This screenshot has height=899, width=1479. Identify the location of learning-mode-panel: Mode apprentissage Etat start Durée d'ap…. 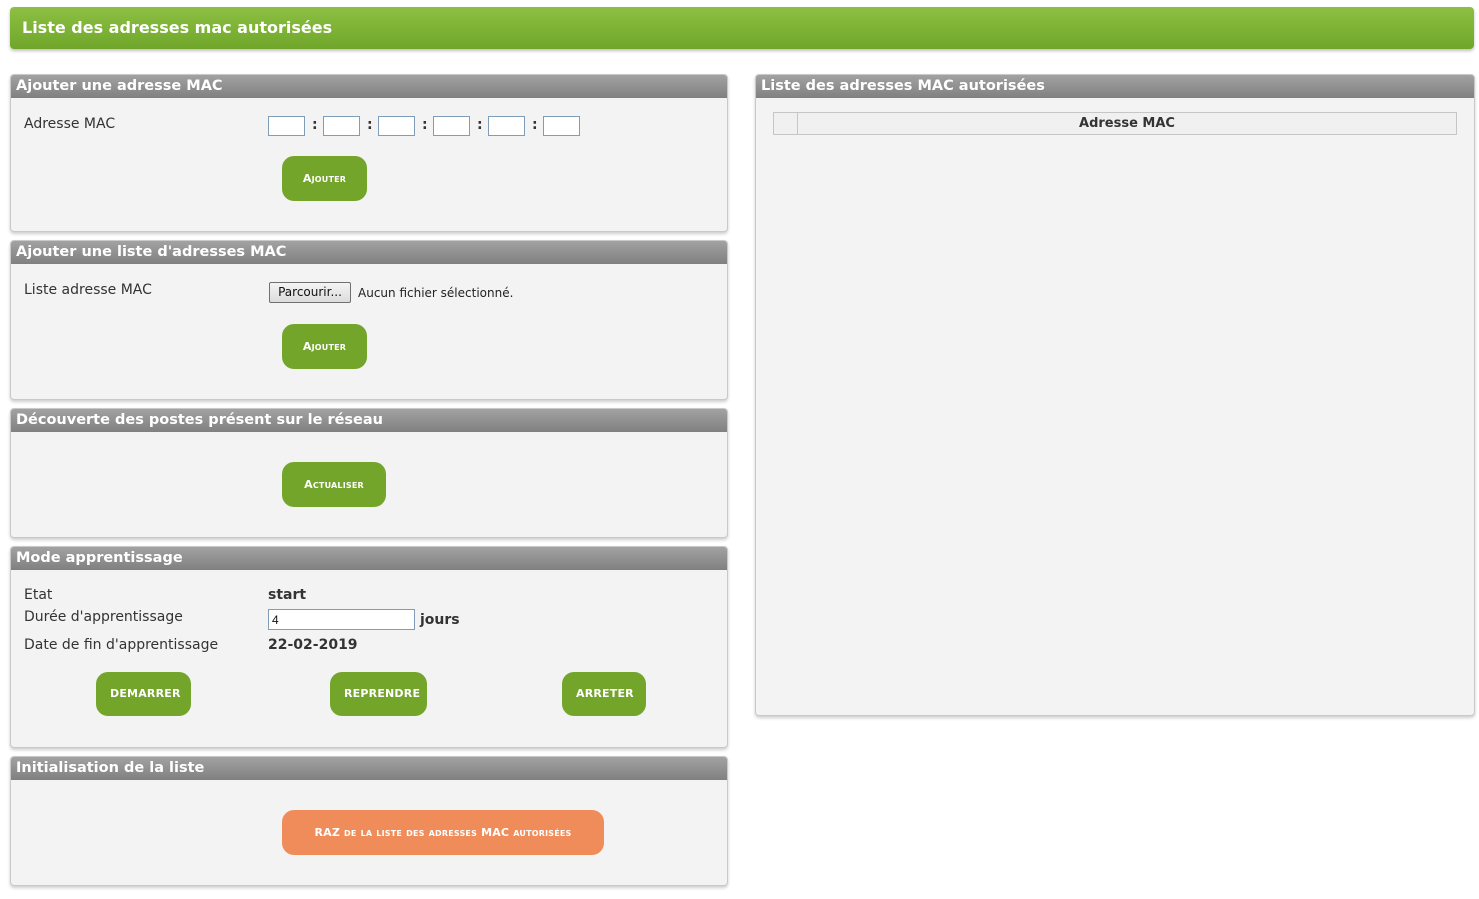
(369, 647).